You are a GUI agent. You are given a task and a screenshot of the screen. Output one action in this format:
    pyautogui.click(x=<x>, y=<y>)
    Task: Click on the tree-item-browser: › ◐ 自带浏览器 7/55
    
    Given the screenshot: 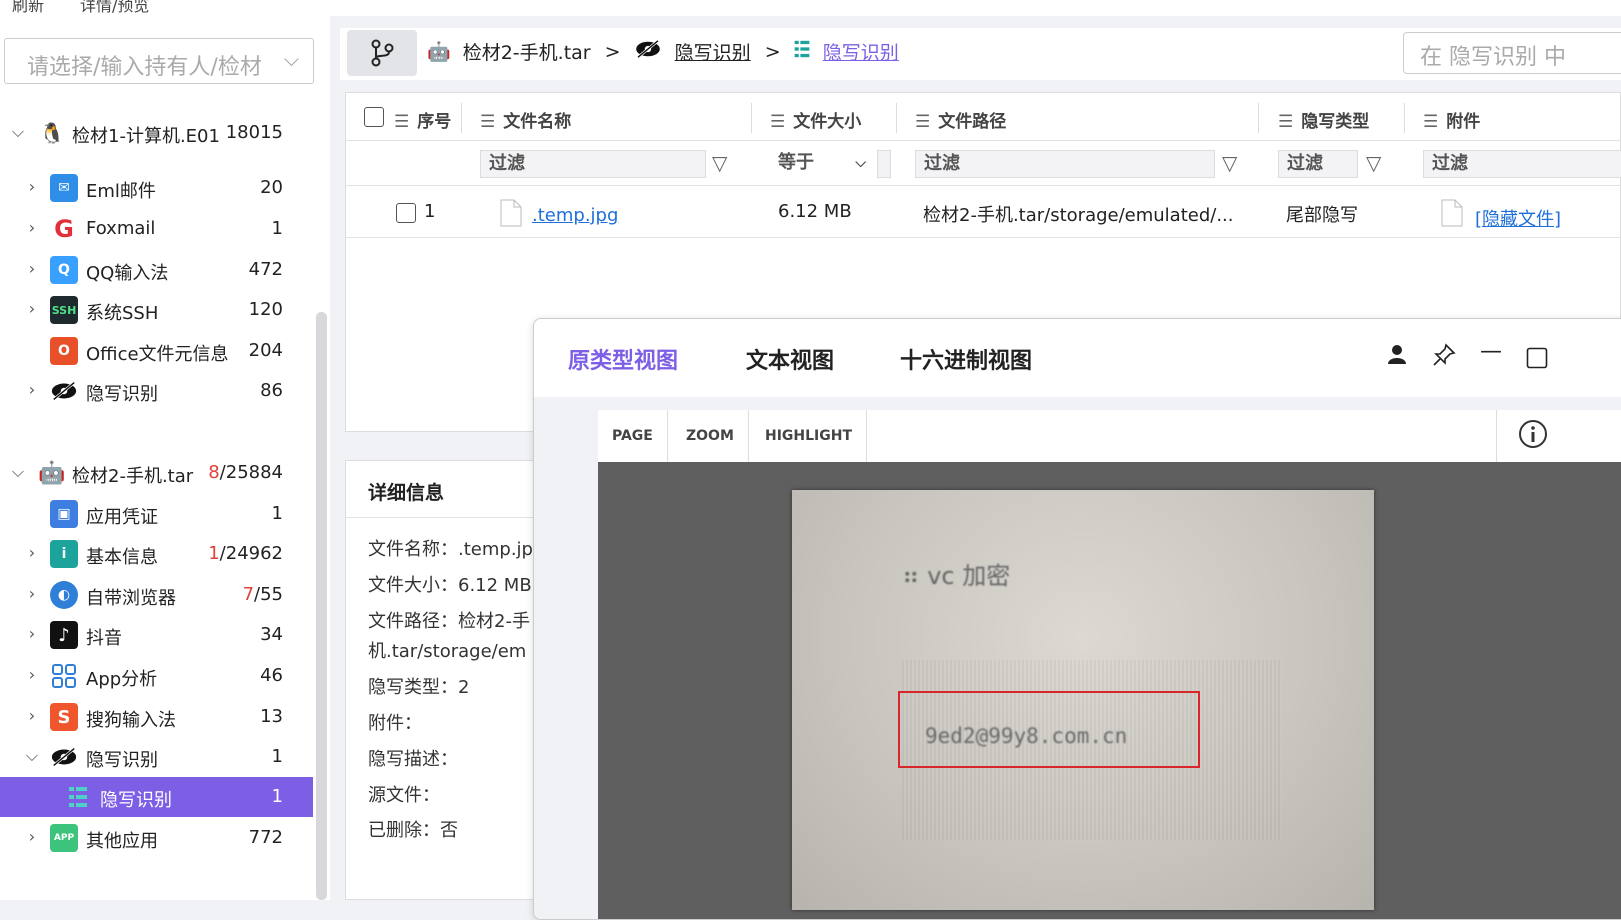 What is the action you would take?
    pyautogui.click(x=156, y=595)
    